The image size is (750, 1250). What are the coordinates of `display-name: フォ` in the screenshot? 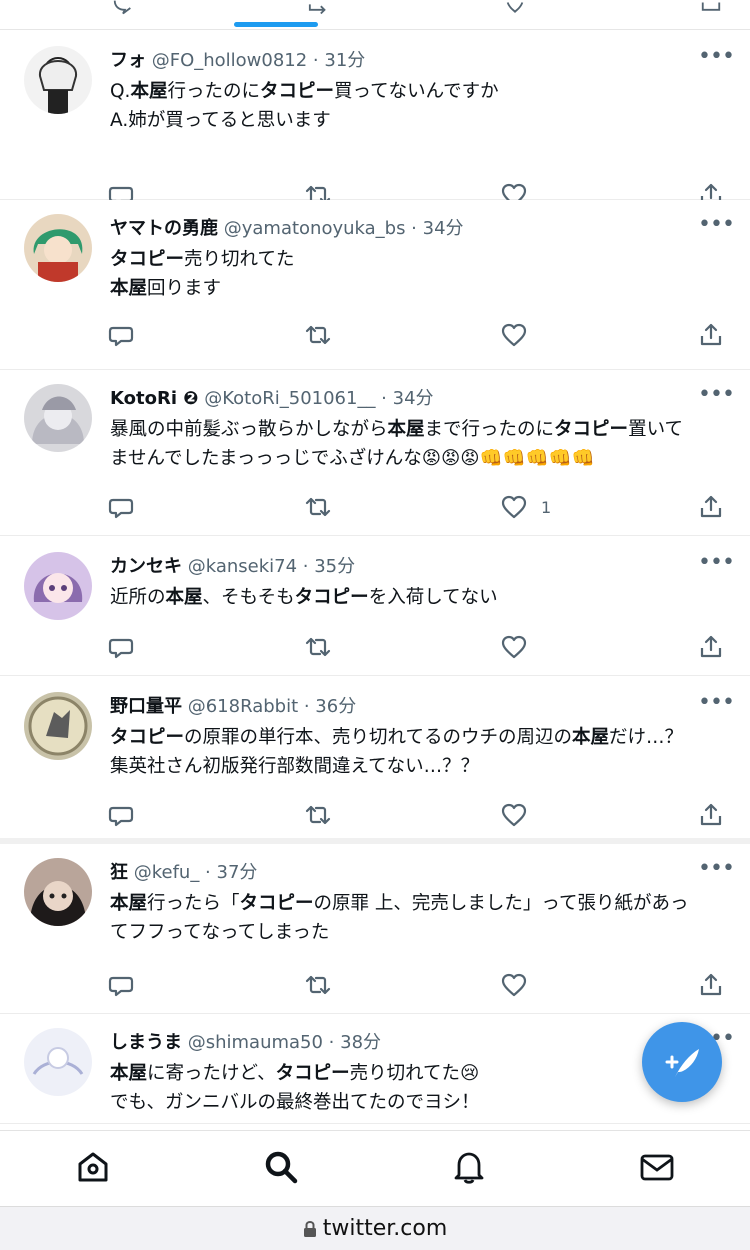 It's located at (128, 60).